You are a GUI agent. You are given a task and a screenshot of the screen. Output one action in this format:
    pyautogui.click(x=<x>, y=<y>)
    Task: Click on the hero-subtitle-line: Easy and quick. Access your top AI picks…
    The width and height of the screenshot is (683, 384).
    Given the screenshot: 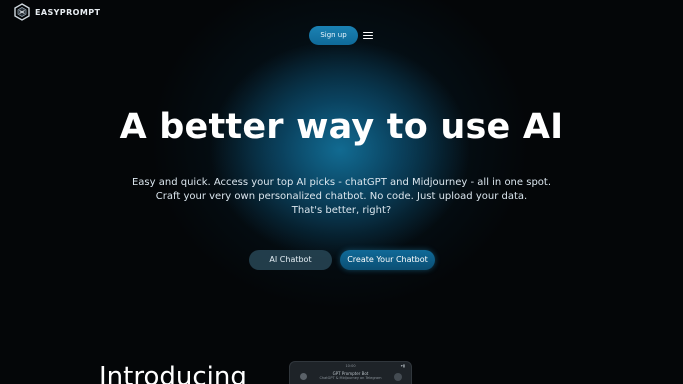 What is the action you would take?
    pyautogui.click(x=341, y=182)
    